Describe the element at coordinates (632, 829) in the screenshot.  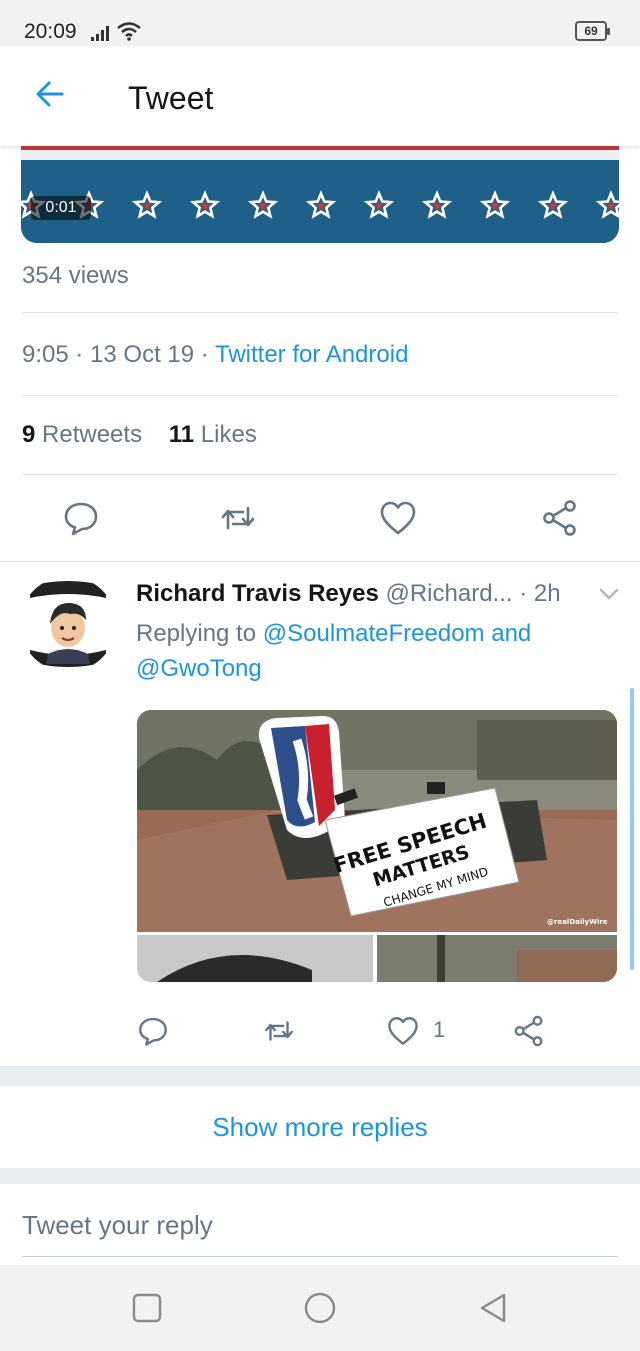
I see `scrollbar` at that location.